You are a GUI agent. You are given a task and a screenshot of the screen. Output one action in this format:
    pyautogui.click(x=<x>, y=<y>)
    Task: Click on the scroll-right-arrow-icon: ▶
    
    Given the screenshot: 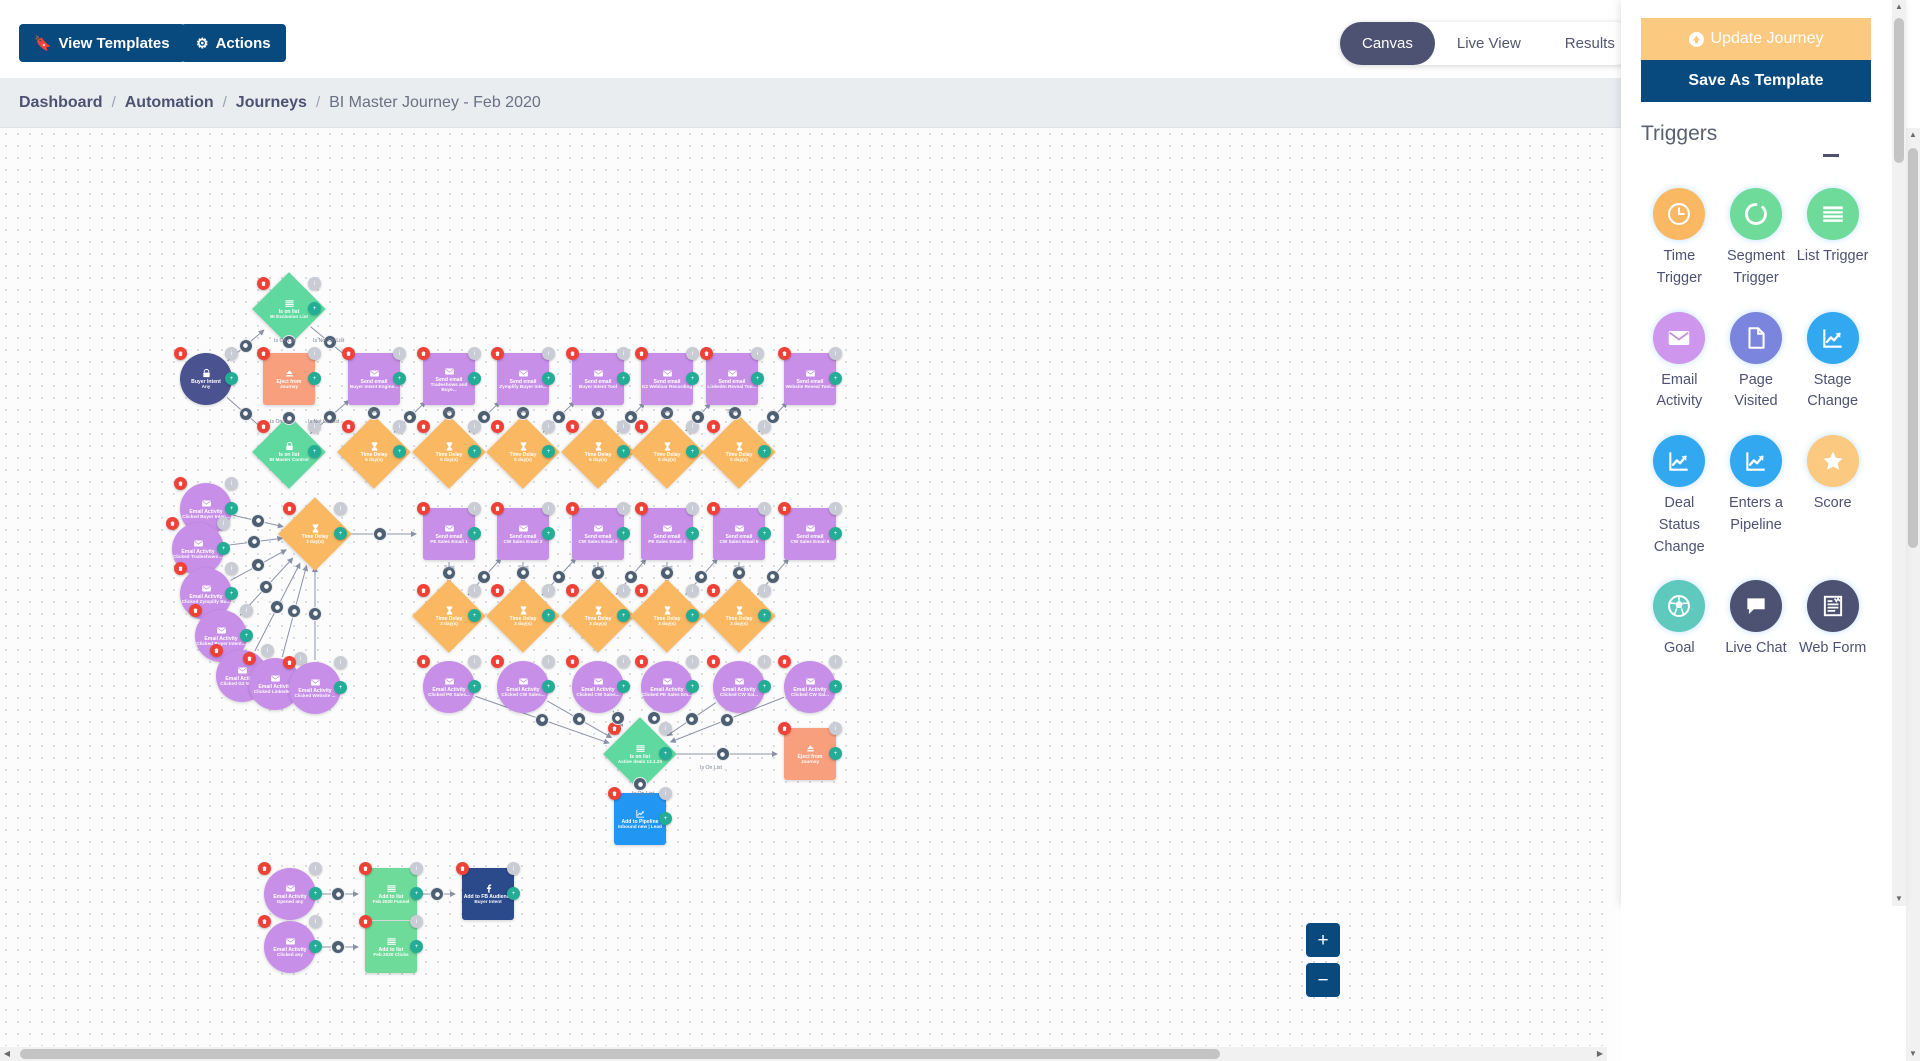 What is the action you would take?
    pyautogui.click(x=1600, y=1054)
    